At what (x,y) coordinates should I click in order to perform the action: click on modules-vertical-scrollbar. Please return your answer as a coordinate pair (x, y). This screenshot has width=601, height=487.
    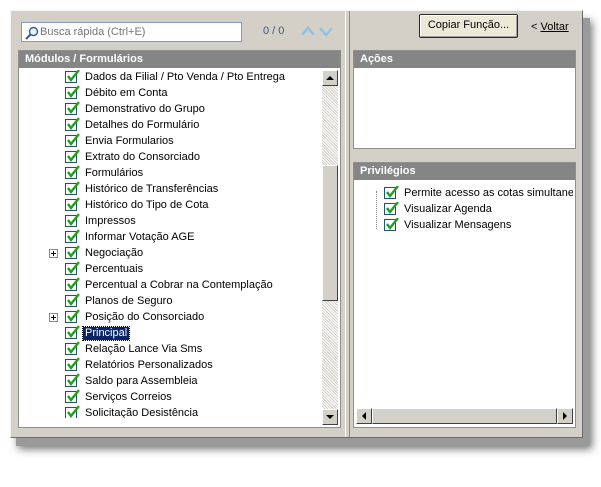
    Looking at the image, I should click on (330, 247).